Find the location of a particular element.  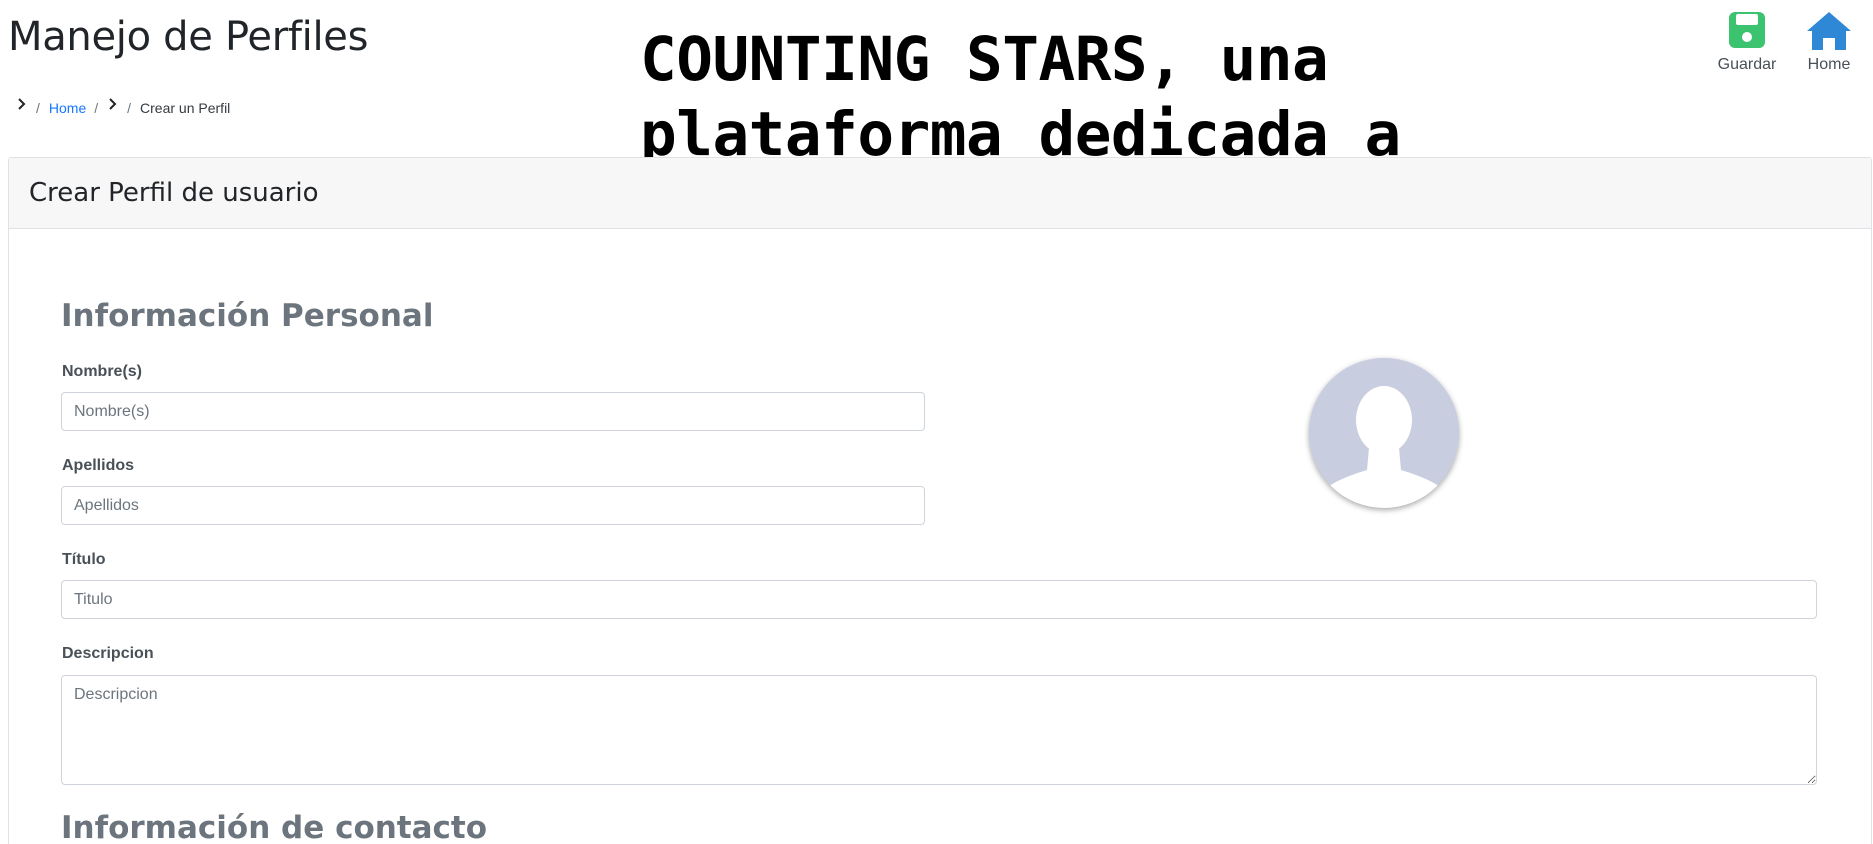

descripcion-label: Descripcion is located at coordinates (108, 653).